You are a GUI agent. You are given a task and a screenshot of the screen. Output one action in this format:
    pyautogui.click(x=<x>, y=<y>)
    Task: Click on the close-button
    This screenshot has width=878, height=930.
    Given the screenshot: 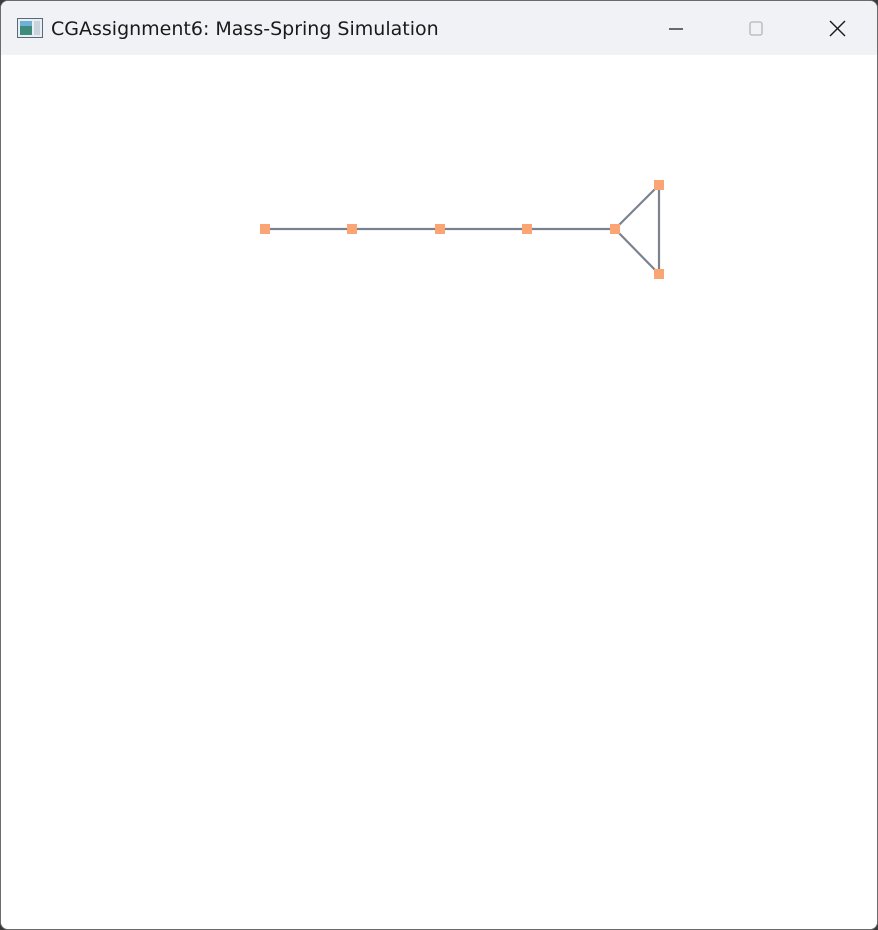 What is the action you would take?
    pyautogui.click(x=837, y=28)
    